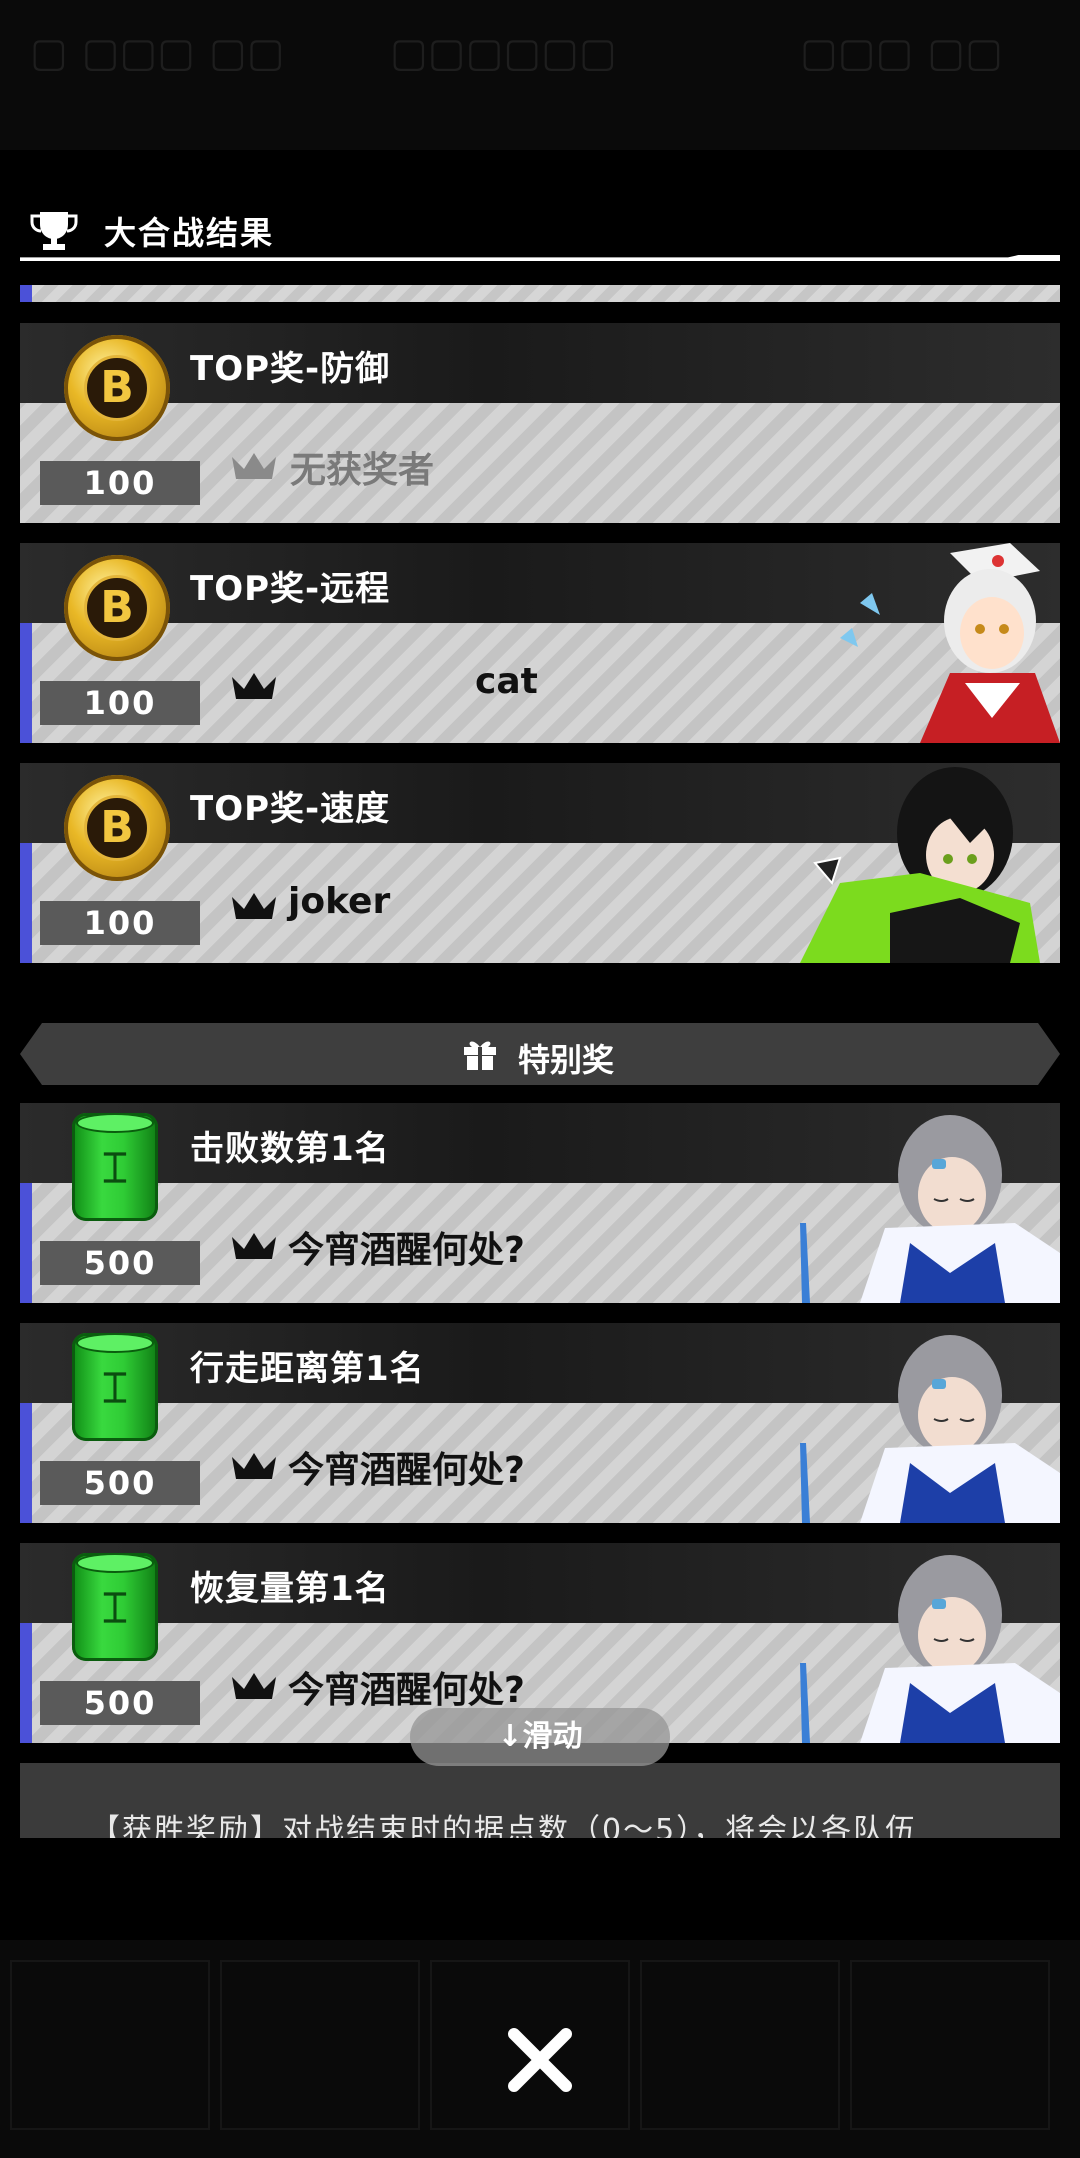  What do you see at coordinates (290, 1589) in the screenshot?
I see `award-name: 恢复量第1名` at bounding box center [290, 1589].